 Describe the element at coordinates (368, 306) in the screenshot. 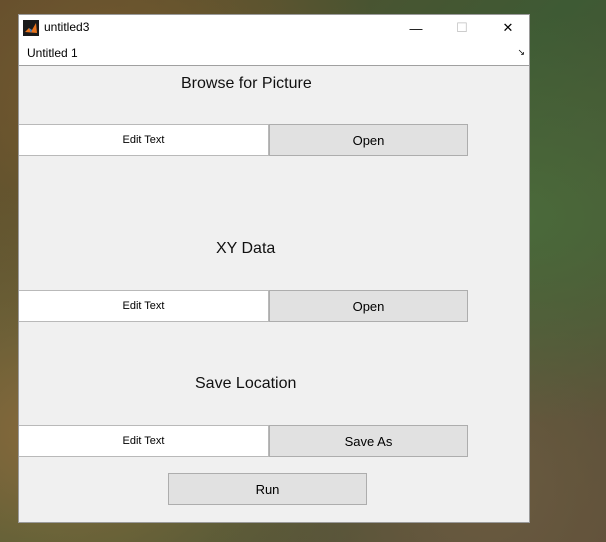

I see `open-xy-data-button: Open` at that location.